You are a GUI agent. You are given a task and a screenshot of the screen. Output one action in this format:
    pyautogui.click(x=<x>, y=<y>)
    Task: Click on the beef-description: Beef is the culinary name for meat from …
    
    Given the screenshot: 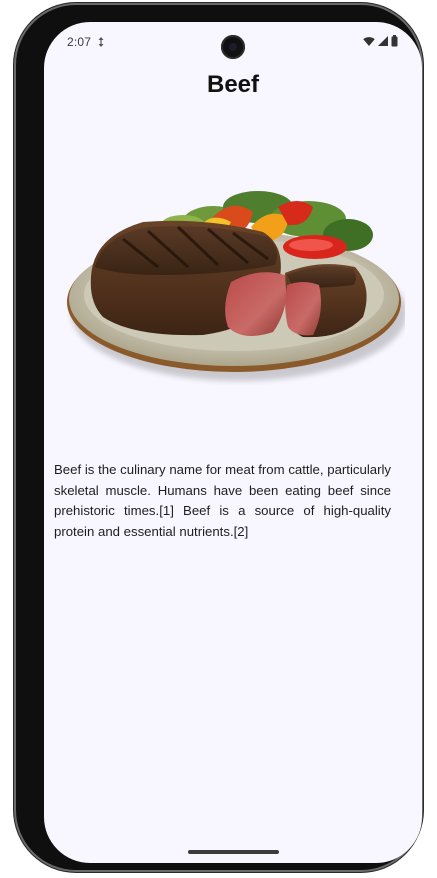 What is the action you would take?
    pyautogui.click(x=222, y=500)
    